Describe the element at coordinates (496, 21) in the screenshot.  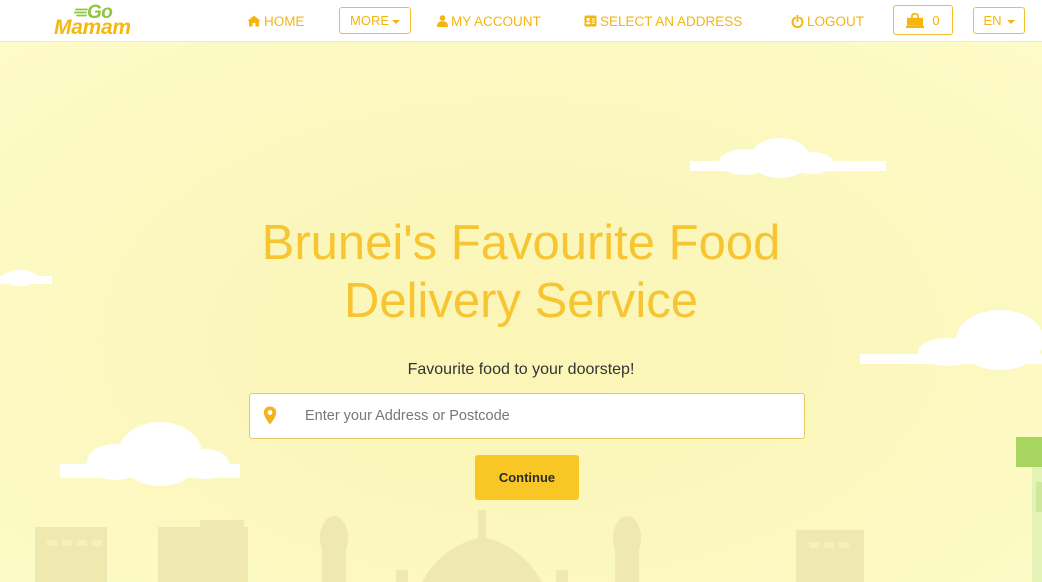
I see `nav-my-account-label: MY ACCOUNT` at that location.